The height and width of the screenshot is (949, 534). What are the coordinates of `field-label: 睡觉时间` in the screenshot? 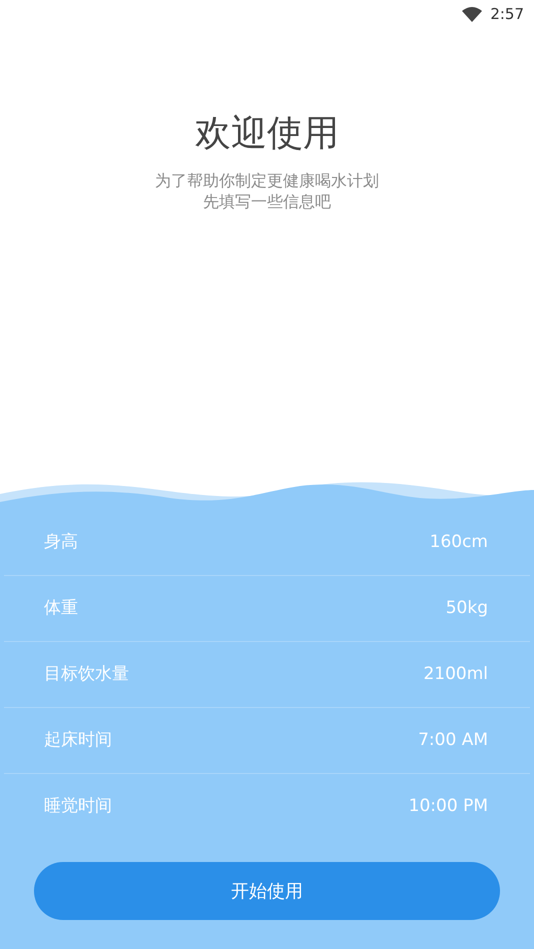 It's located at (78, 806).